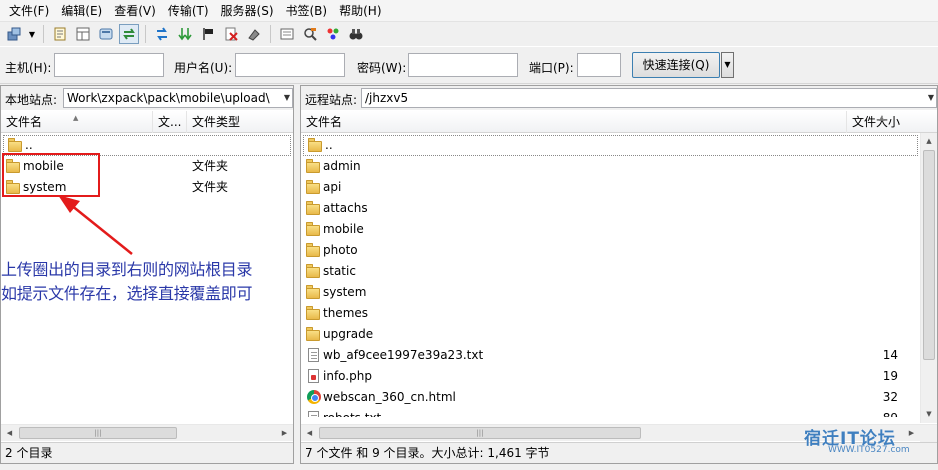 The width and height of the screenshot is (938, 470). I want to click on file-name: photo, so click(340, 250).